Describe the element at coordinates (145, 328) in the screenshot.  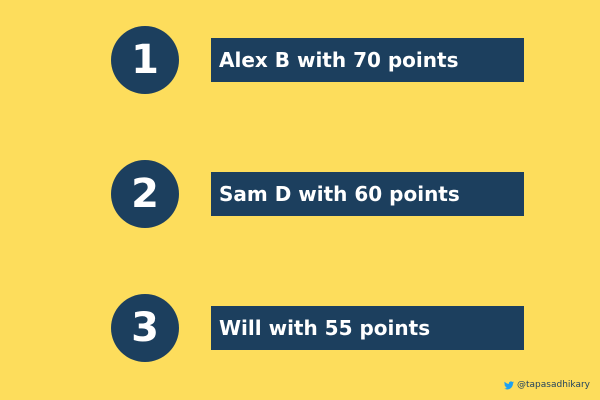
I see `rank-badge-3: 3` at that location.